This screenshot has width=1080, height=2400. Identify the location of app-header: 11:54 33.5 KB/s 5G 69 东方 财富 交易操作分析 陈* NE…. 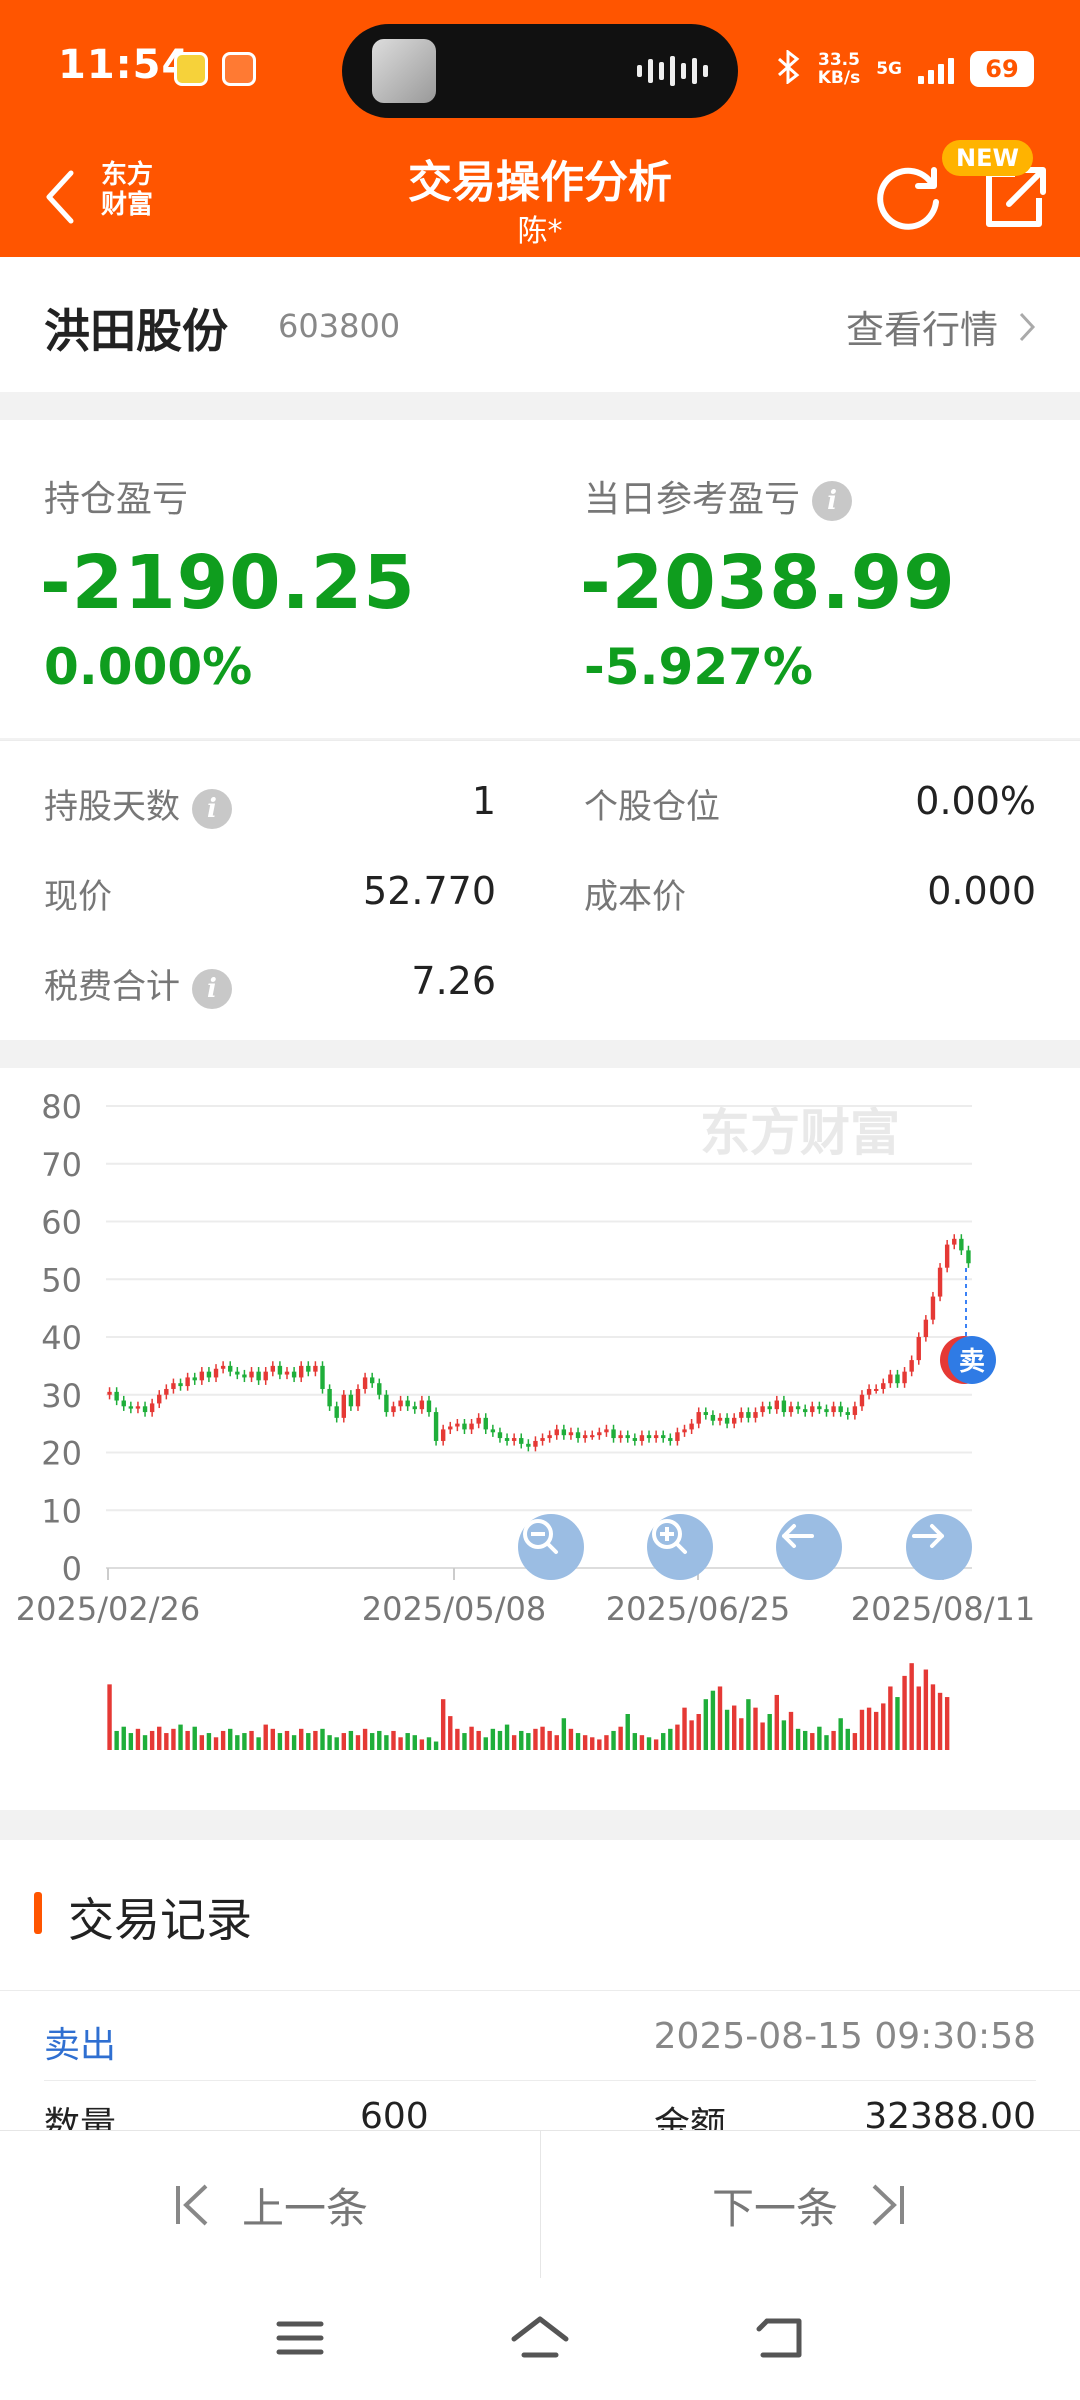
(540, 128).